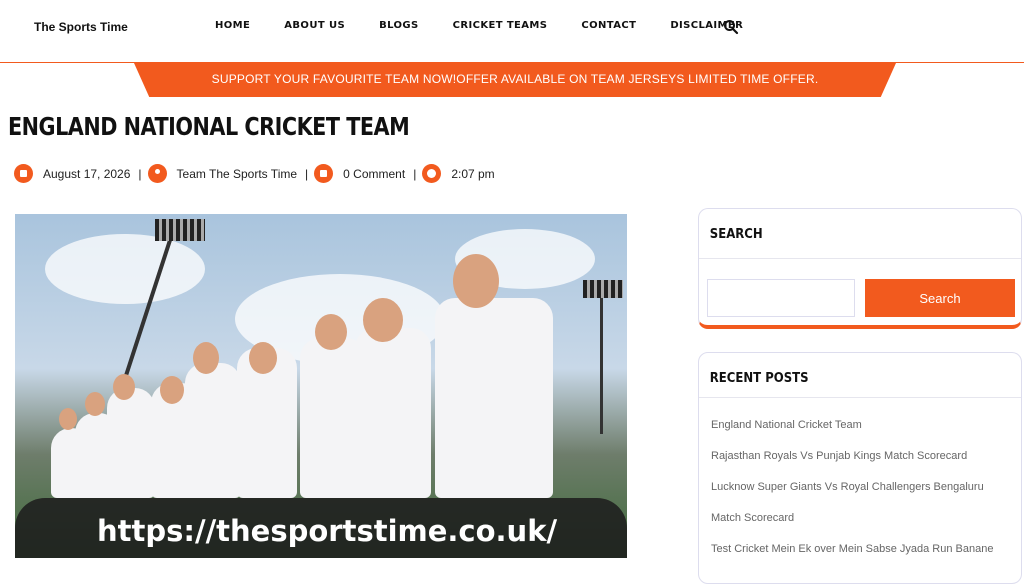 This screenshot has width=1024, height=584. I want to click on recent-post-link: England National Cricket Team, so click(852, 434).